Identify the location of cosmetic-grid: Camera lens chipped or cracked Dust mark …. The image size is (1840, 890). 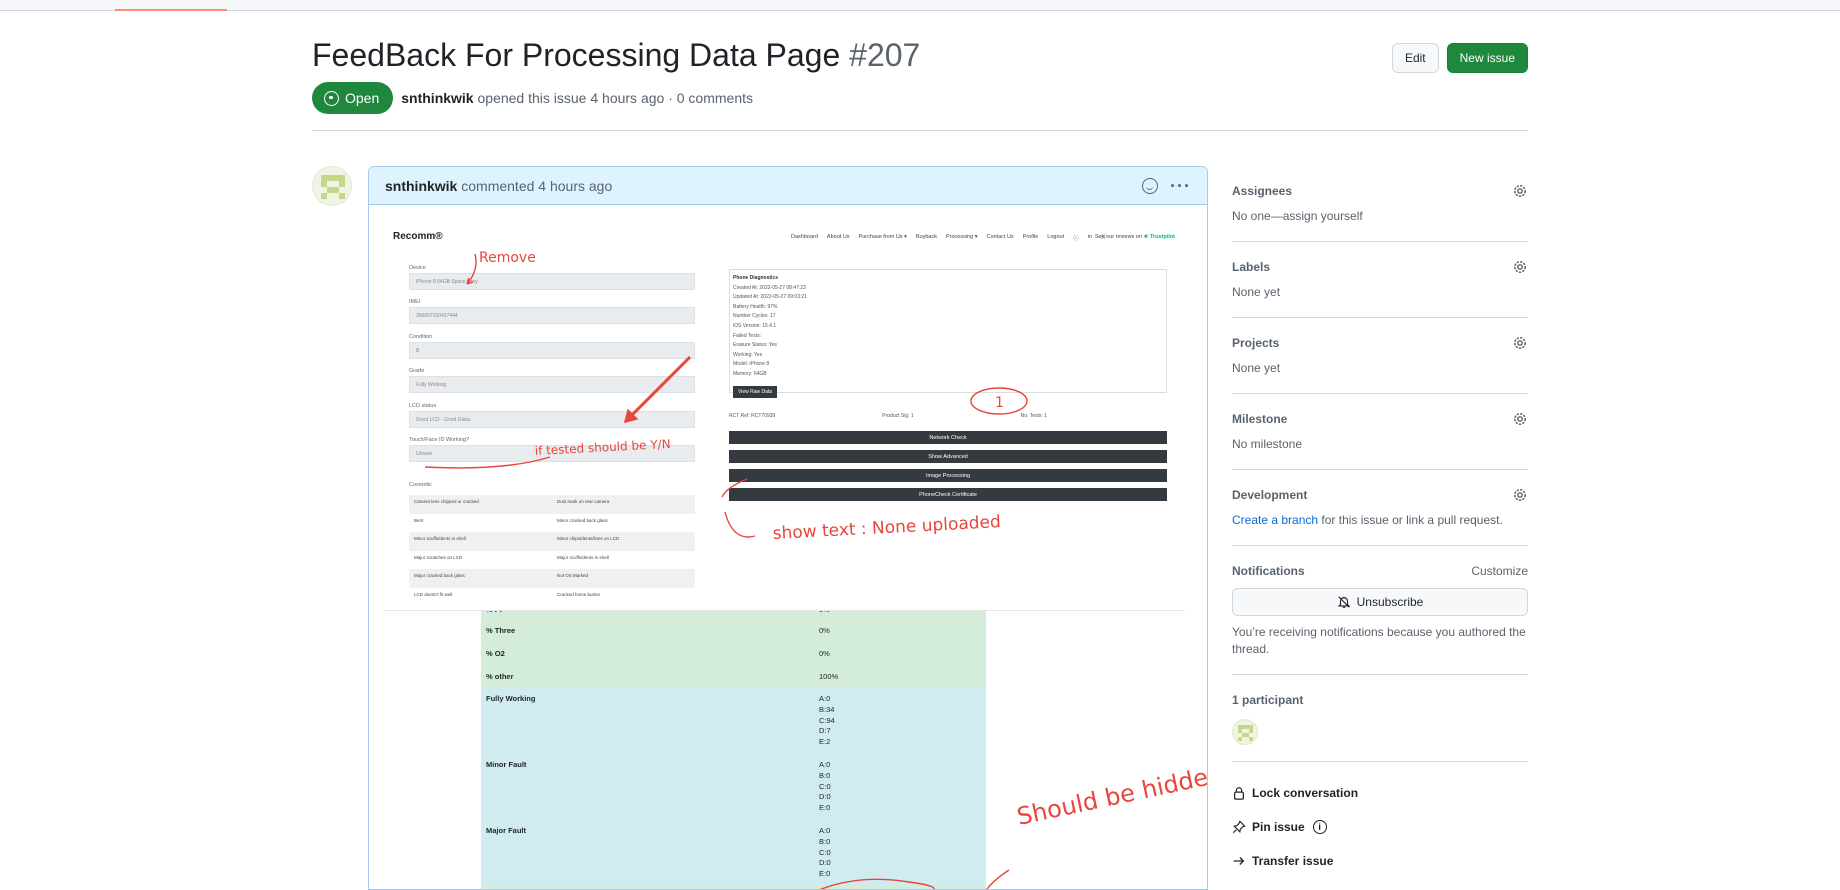
(552, 550).